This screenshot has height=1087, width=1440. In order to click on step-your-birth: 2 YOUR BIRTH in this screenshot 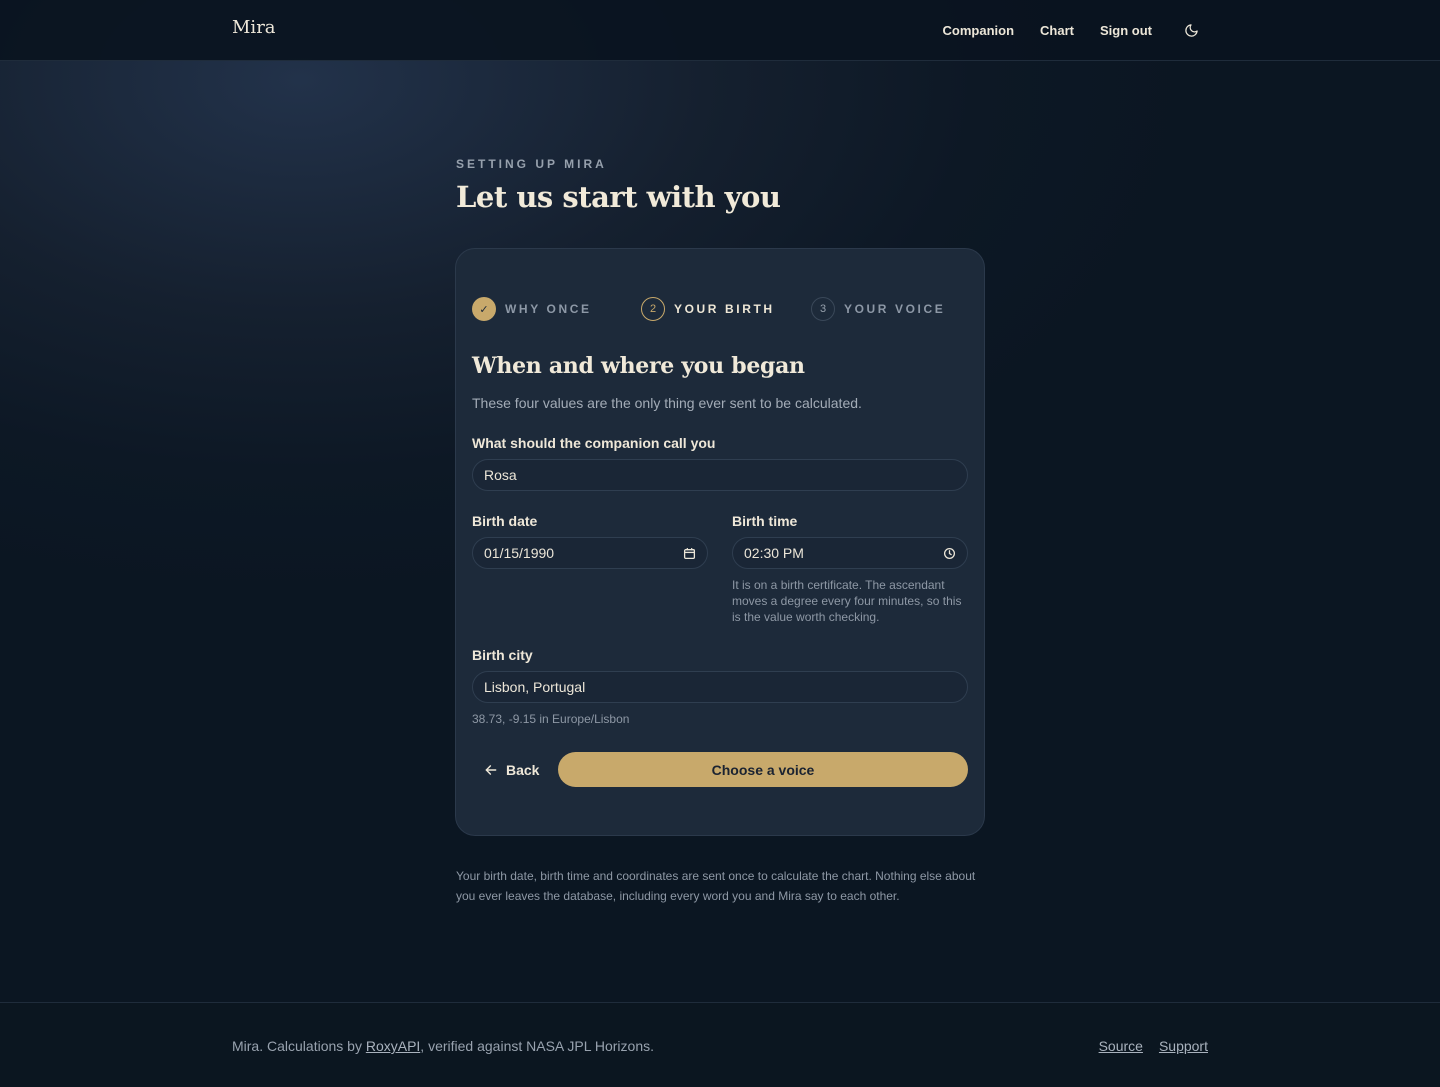, I will do `click(708, 309)`.